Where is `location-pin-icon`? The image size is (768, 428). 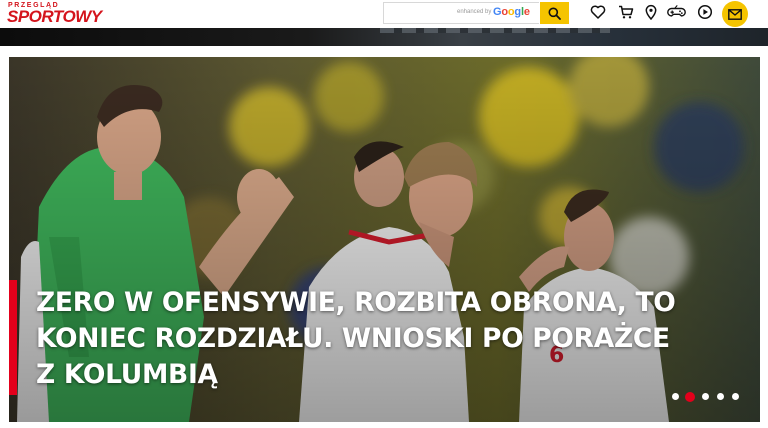 location-pin-icon is located at coordinates (651, 12).